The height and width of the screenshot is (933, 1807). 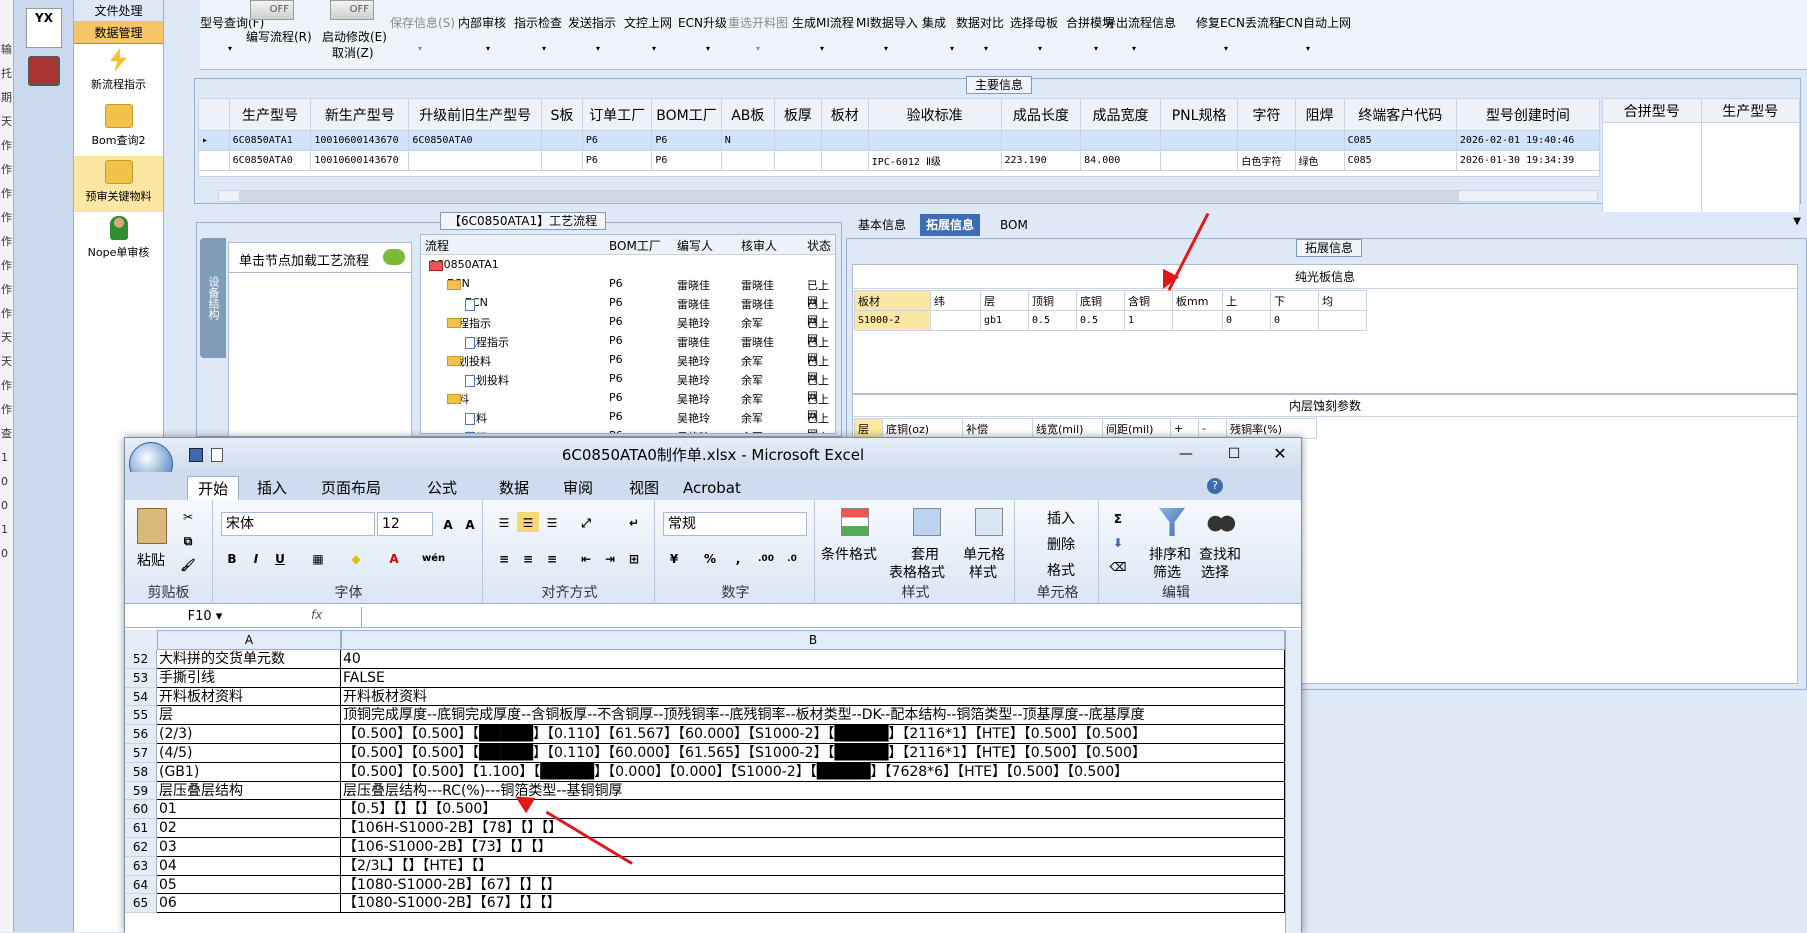 I want to click on column-a-header: A, so click(x=249, y=640).